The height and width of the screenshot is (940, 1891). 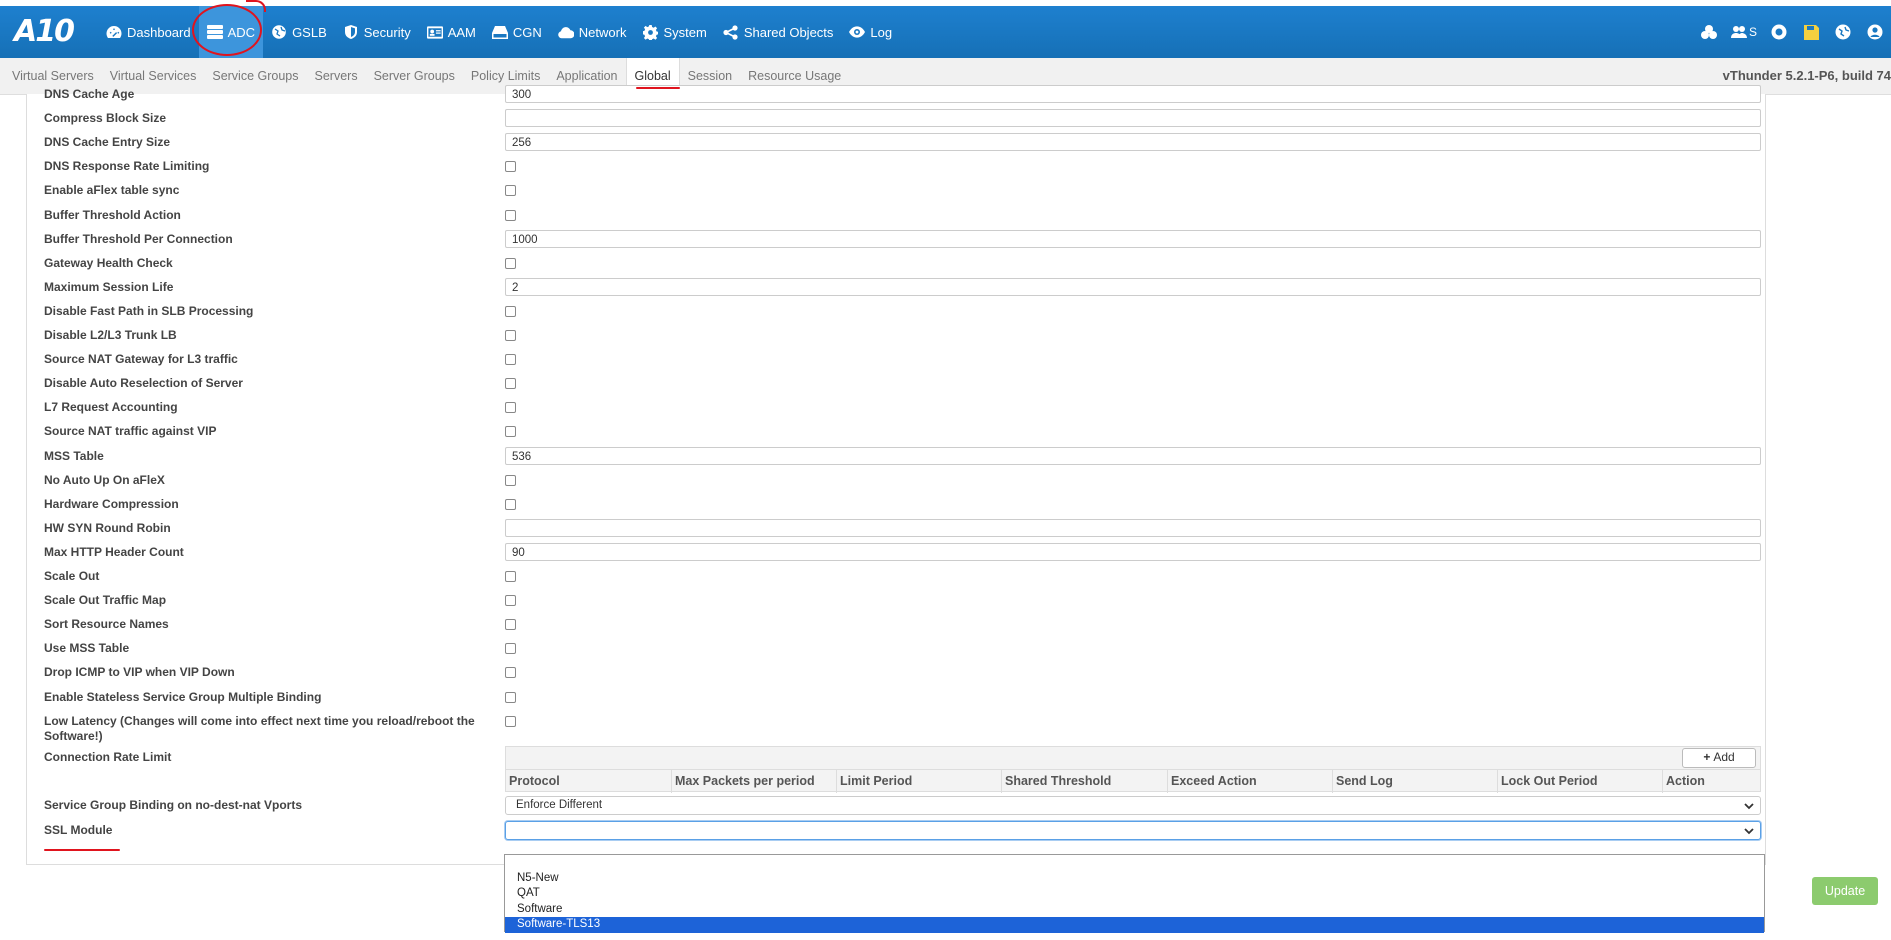 What do you see at coordinates (510, 263) in the screenshot?
I see `gateway-health-check-checkbox` at bounding box center [510, 263].